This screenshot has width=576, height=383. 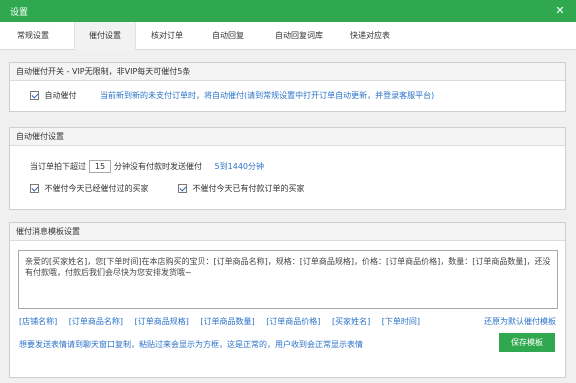 What do you see at coordinates (239, 166) in the screenshot?
I see `minutes-range-hint: 5到1440分钟` at bounding box center [239, 166].